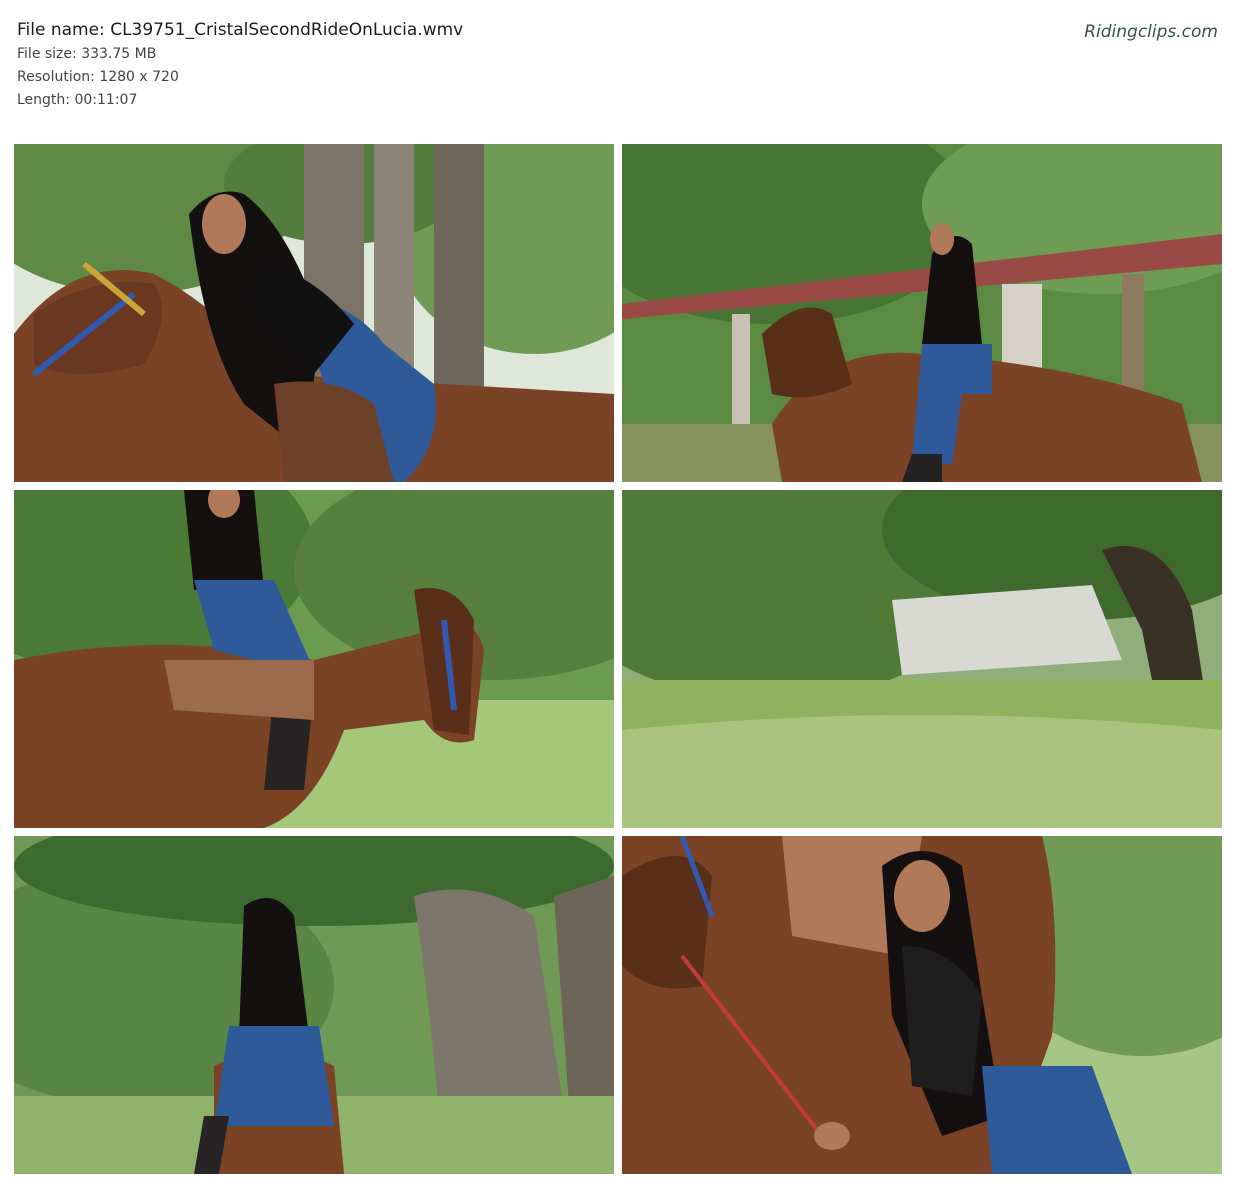  What do you see at coordinates (119, 54) in the screenshot?
I see `file-size-value: 333.75 MB` at bounding box center [119, 54].